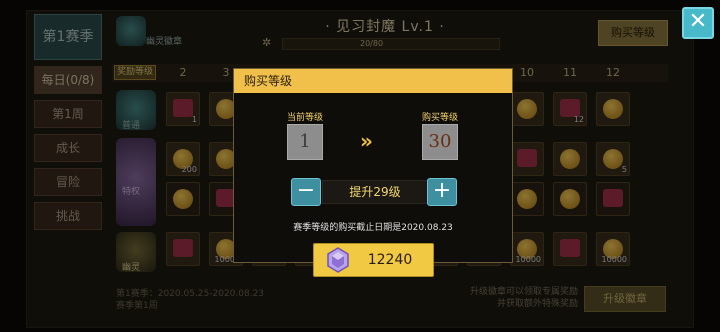 The image size is (720, 332). I want to click on purchase-price: 12240, so click(390, 260).